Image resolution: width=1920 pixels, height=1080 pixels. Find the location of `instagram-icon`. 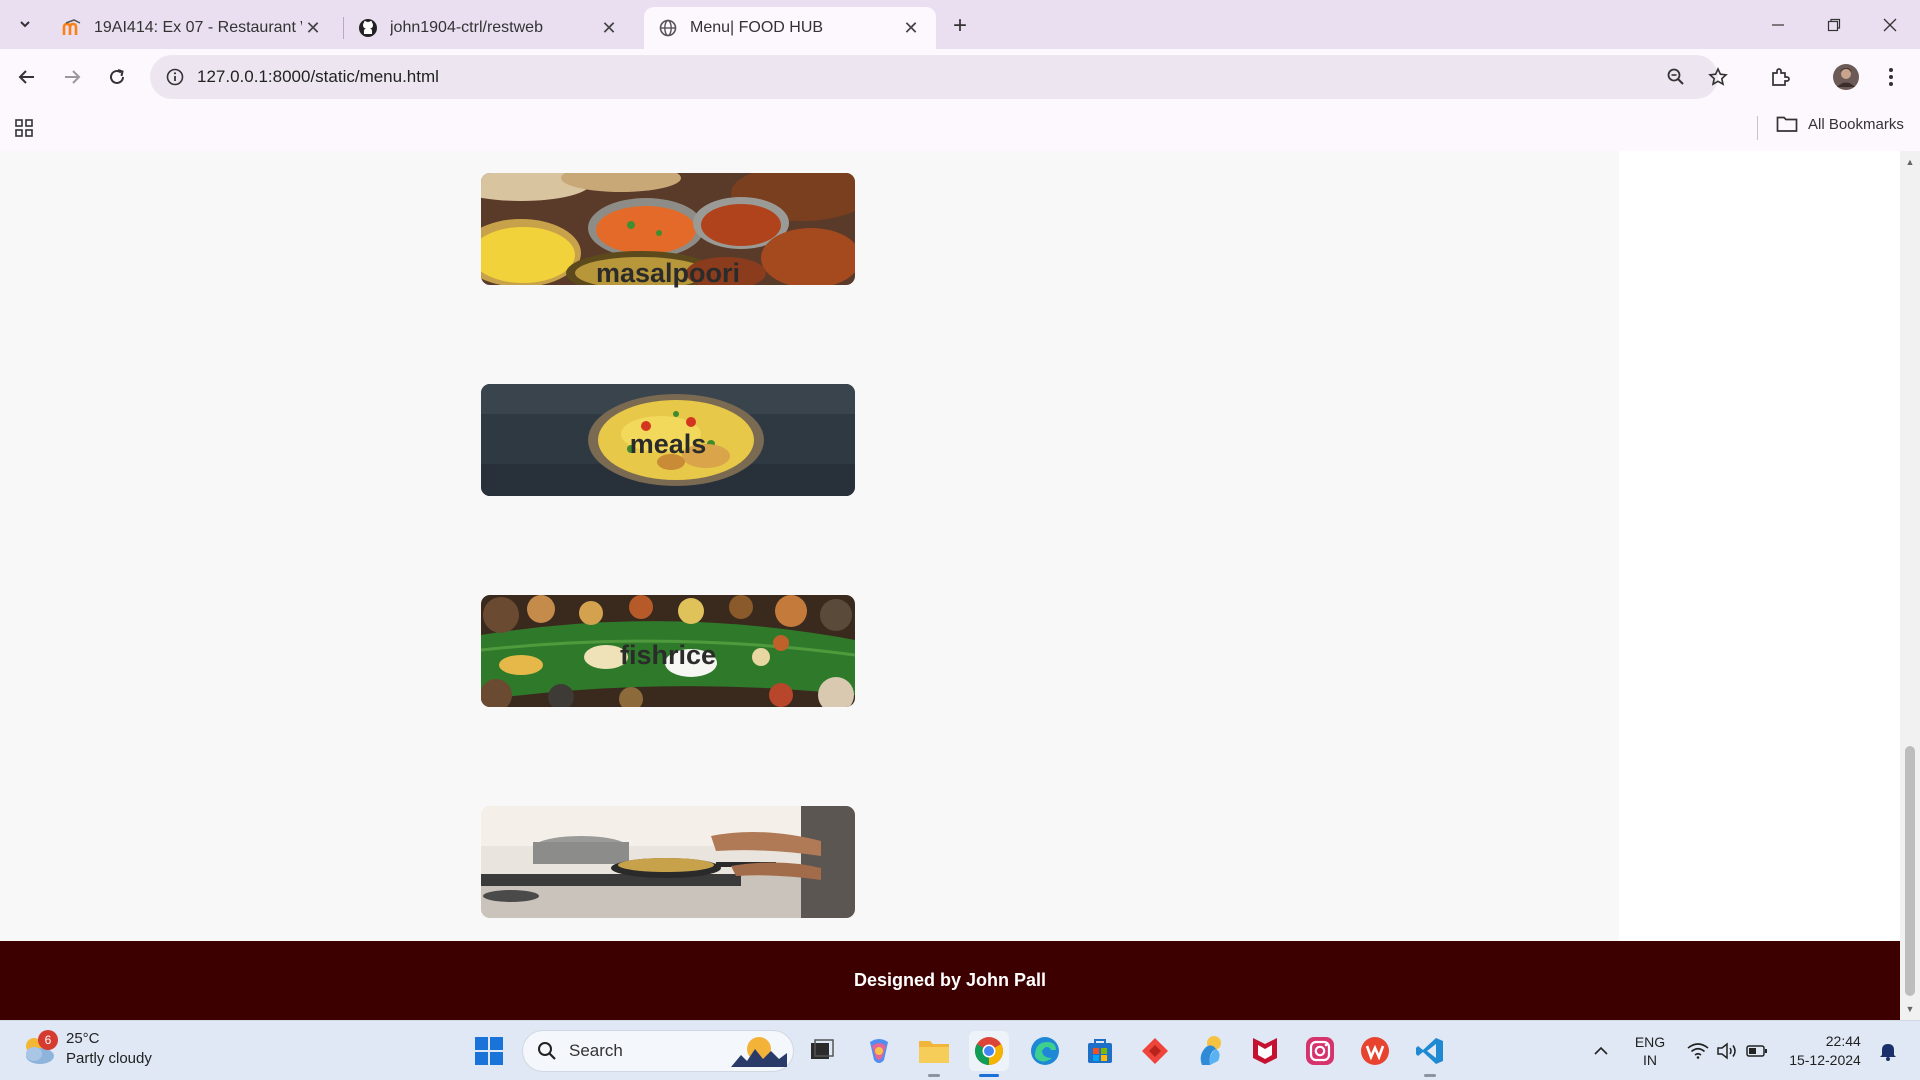

instagram-icon is located at coordinates (1320, 1051).